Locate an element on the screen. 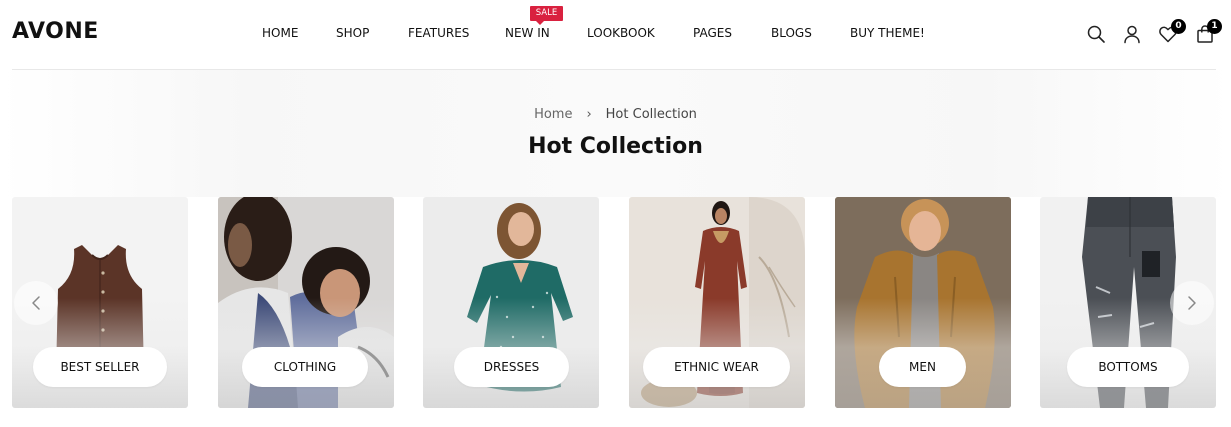 The height and width of the screenshot is (427, 1231). user-icon is located at coordinates (1132, 34).